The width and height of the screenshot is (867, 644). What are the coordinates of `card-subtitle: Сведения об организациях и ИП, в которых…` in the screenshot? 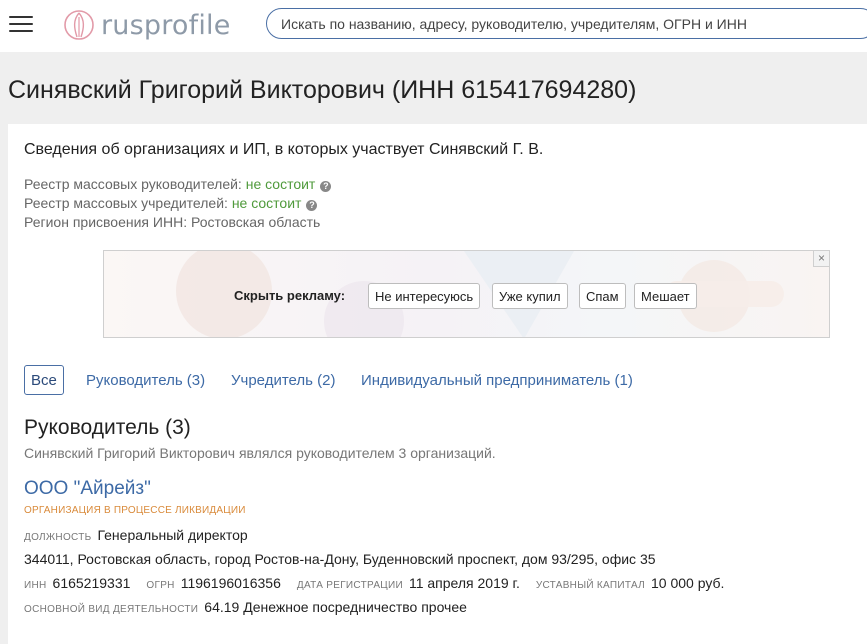 It's located at (284, 149).